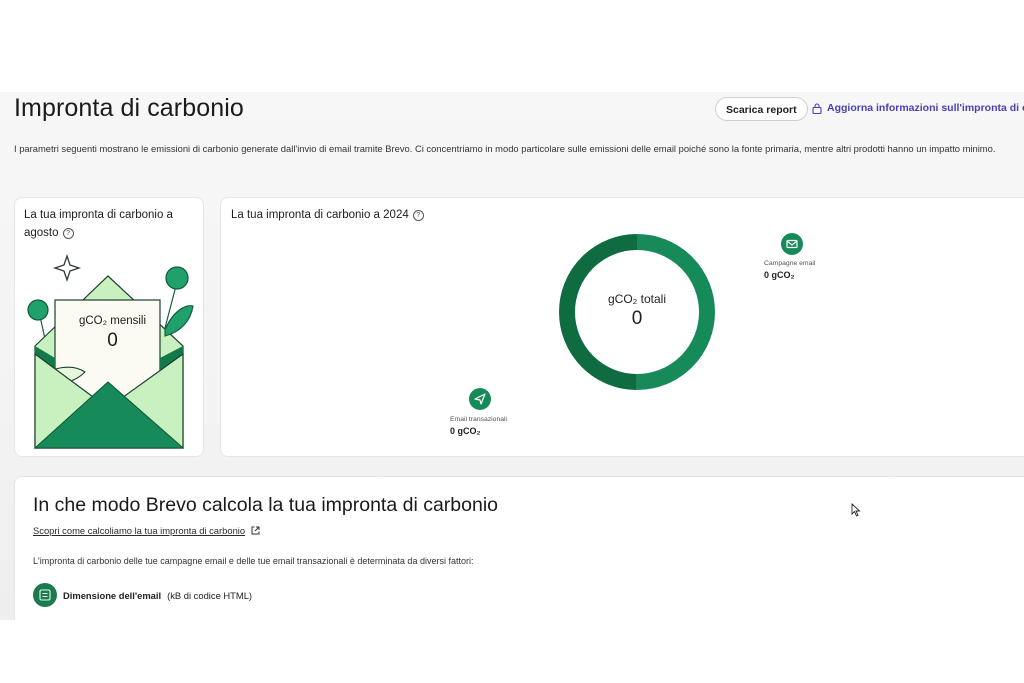  I want to click on factor-name: Dimensione dell'email, so click(112, 595).